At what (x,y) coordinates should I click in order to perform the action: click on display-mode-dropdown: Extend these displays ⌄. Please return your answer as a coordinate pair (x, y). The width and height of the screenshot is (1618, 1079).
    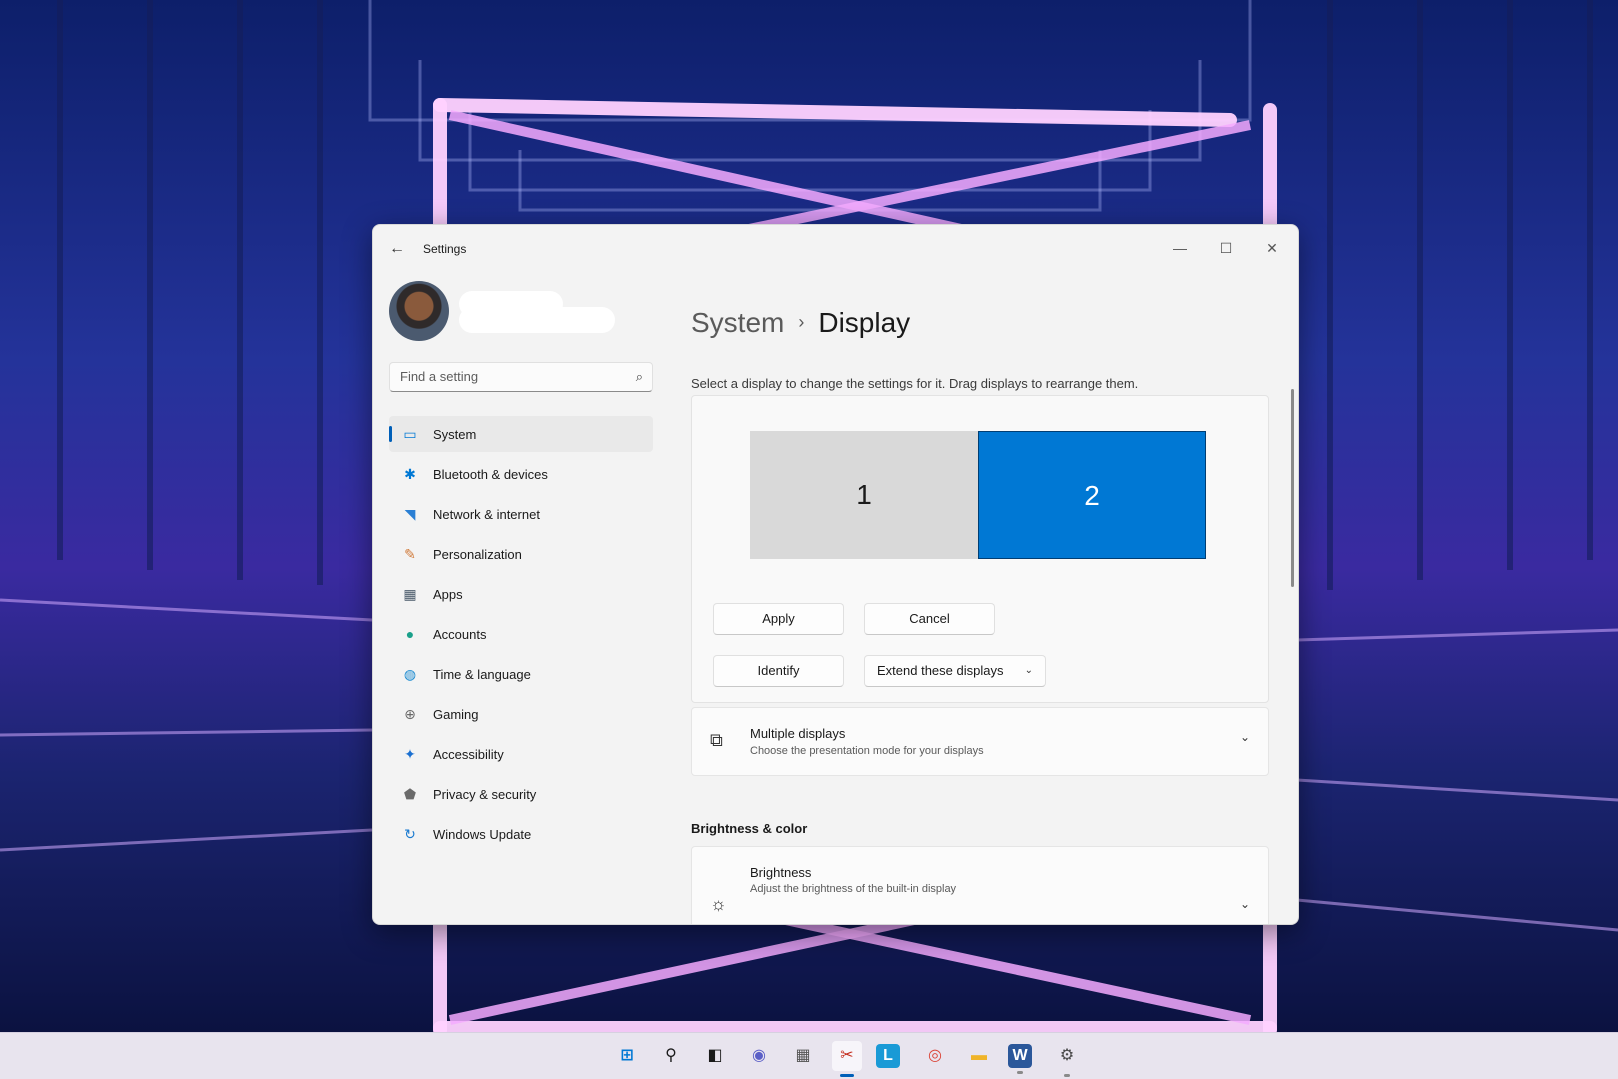
    Looking at the image, I should click on (955, 671).